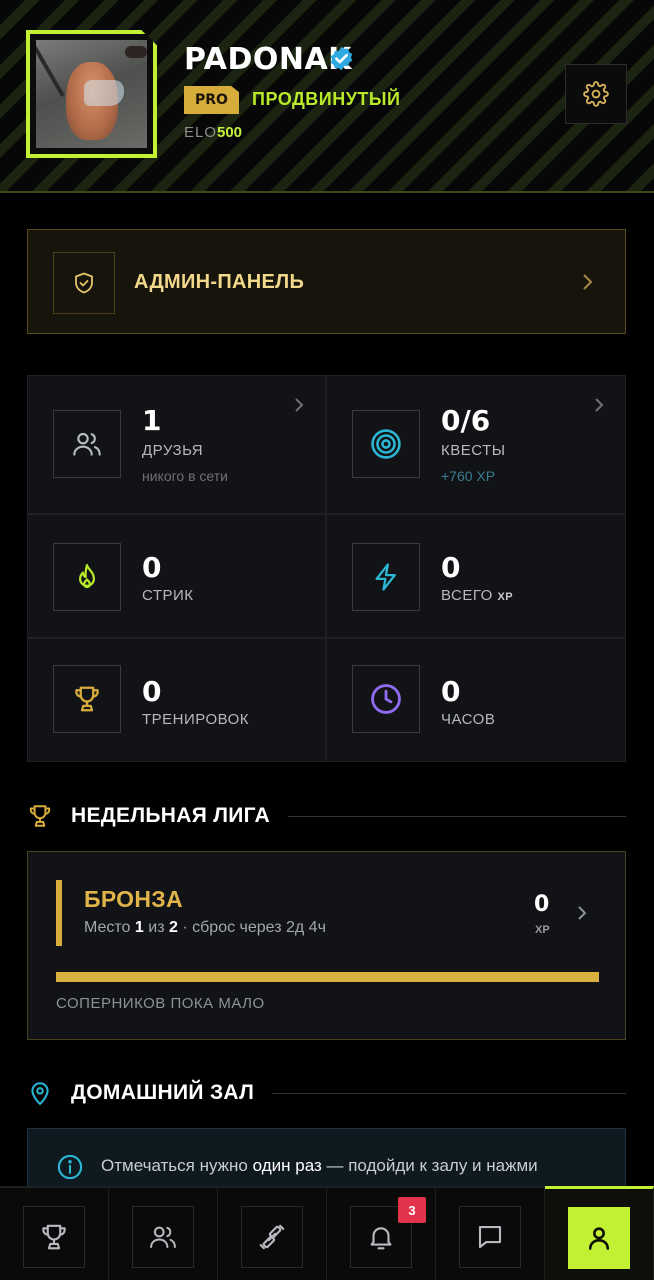 Image resolution: width=654 pixels, height=1280 pixels. Describe the element at coordinates (468, 476) in the screenshot. I see `quests-xp-reward: +760 XP` at that location.